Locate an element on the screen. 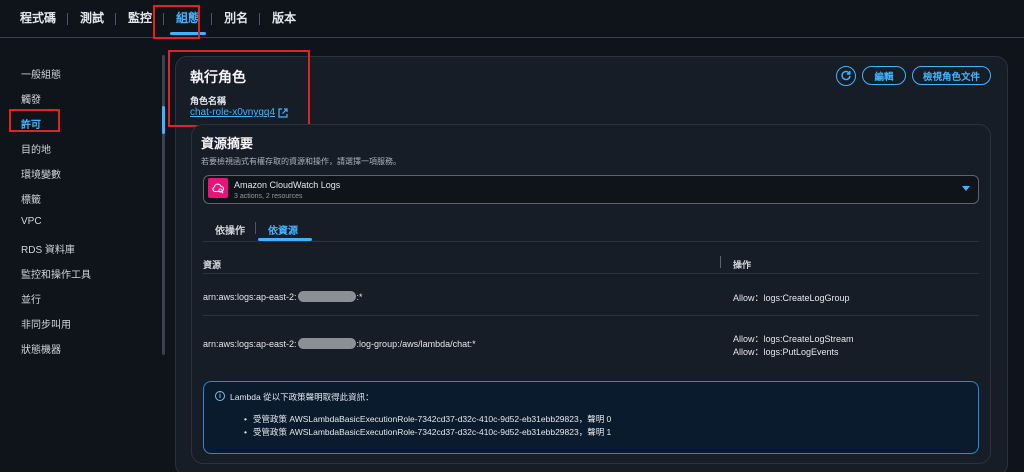 The height and width of the screenshot is (472, 1024). info-text: Lambda 從以下政策聲明取得此資訊： is located at coordinates (302, 397).